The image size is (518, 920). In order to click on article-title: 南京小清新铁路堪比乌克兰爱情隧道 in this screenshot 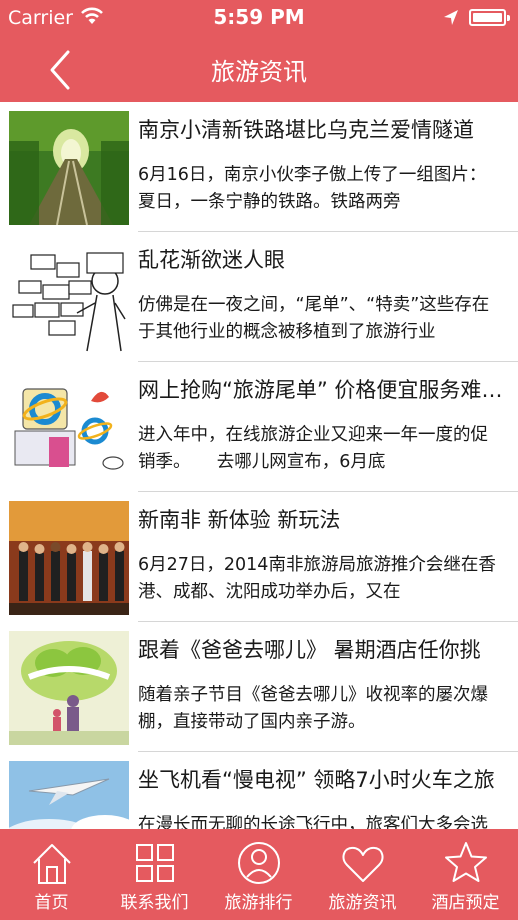, I will do `click(306, 130)`.